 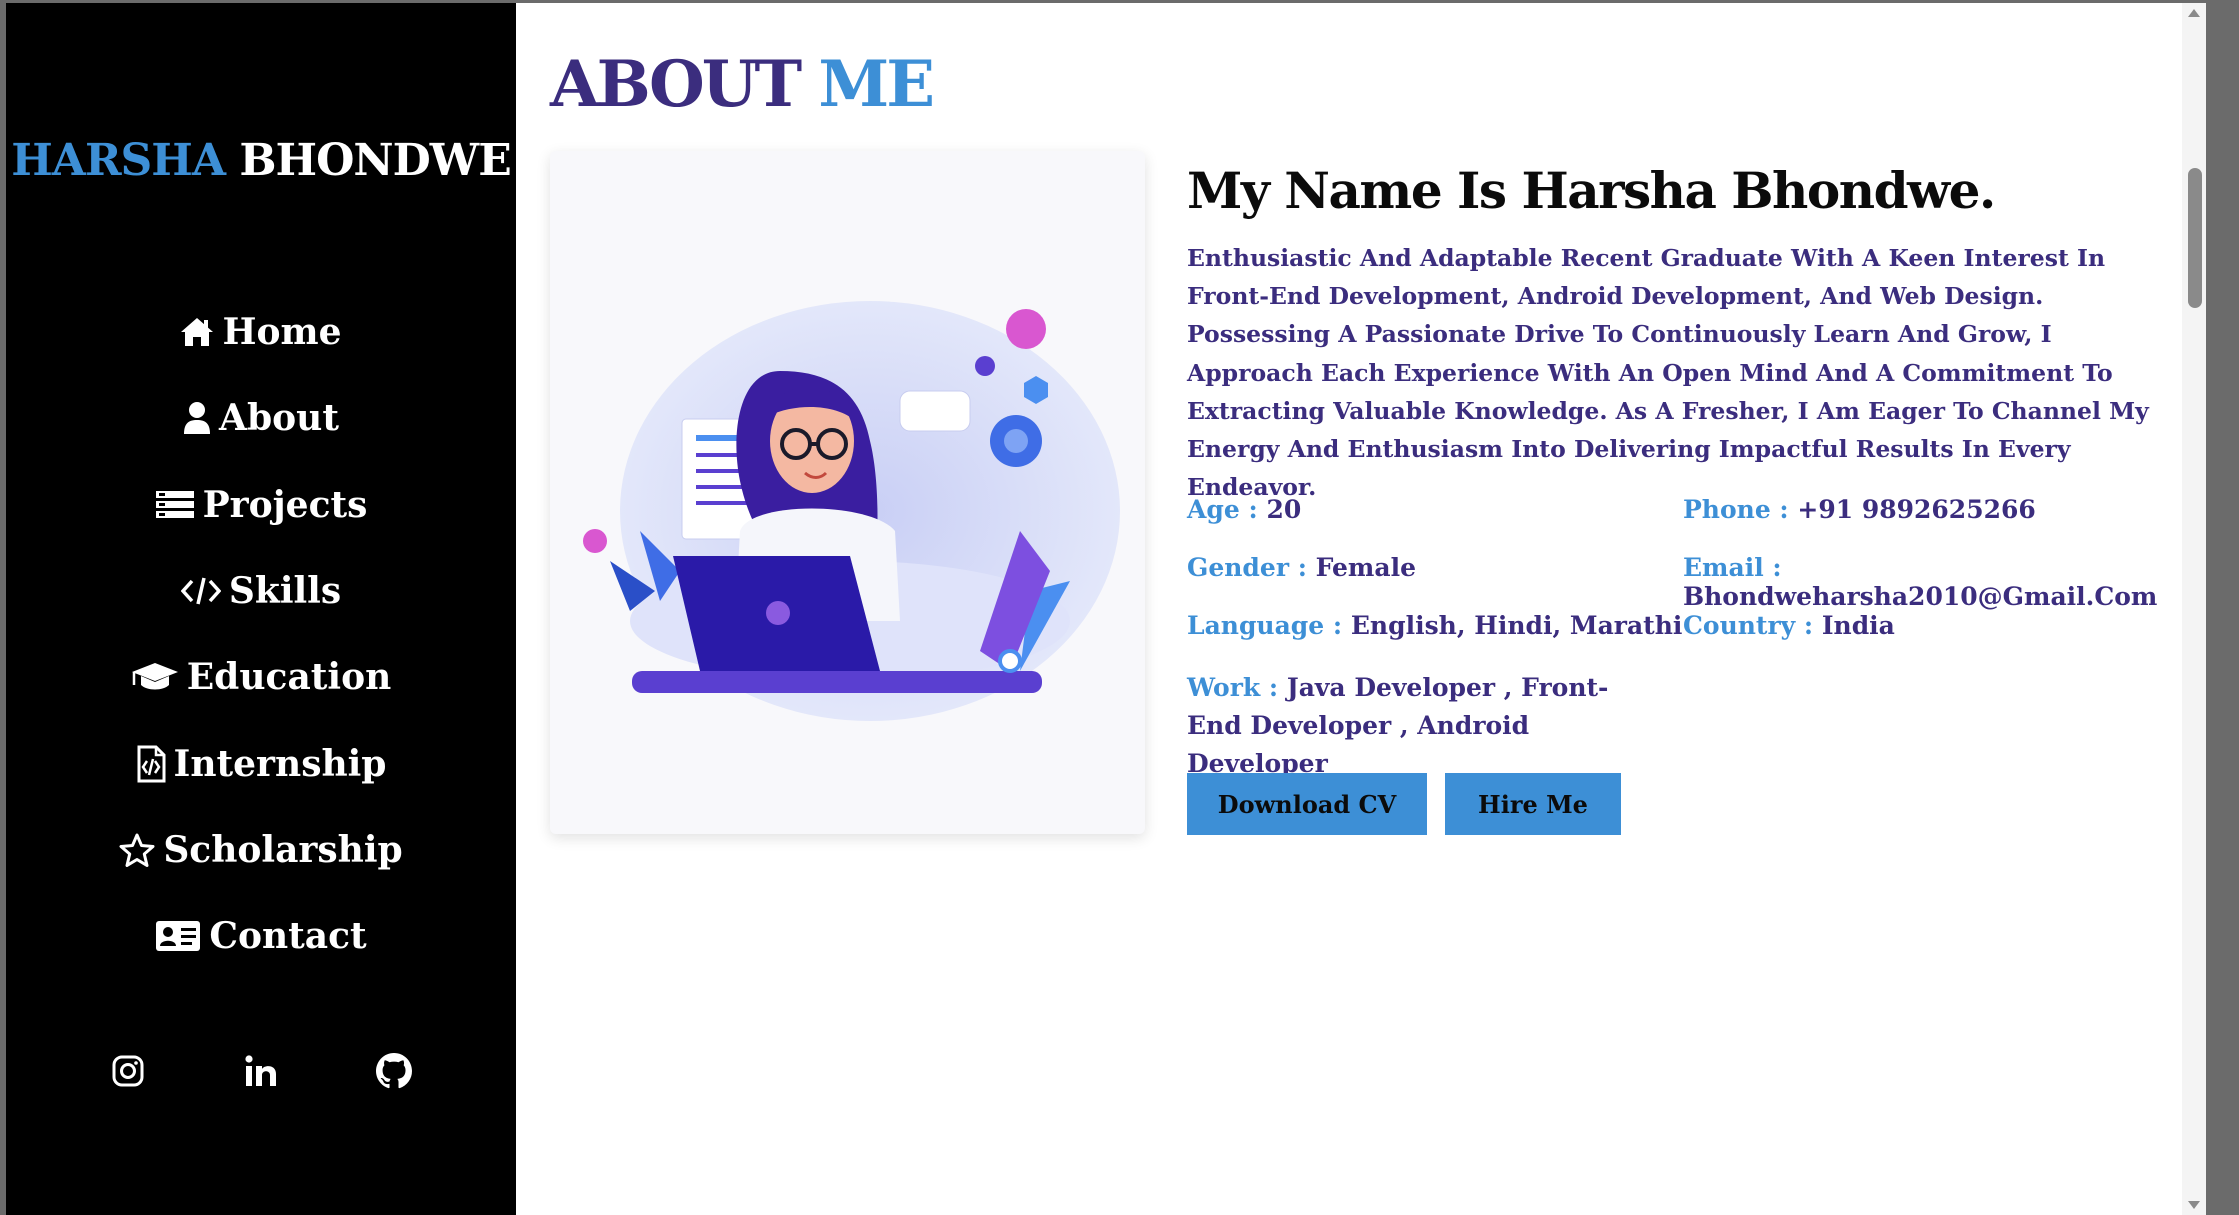 I want to click on info-age: Age : 20, so click(x=1244, y=509).